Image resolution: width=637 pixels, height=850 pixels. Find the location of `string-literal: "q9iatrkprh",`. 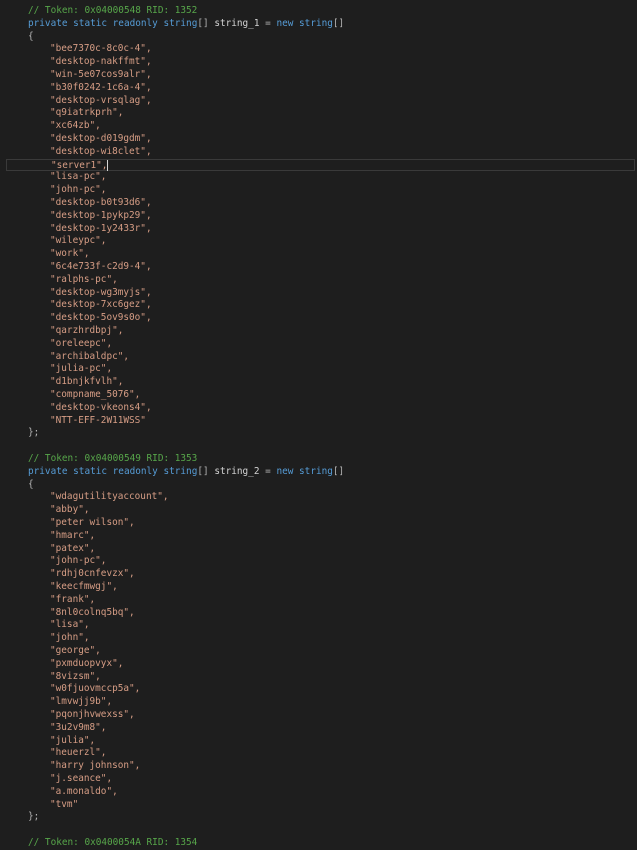

string-literal: "q9iatrkprh", is located at coordinates (87, 113).